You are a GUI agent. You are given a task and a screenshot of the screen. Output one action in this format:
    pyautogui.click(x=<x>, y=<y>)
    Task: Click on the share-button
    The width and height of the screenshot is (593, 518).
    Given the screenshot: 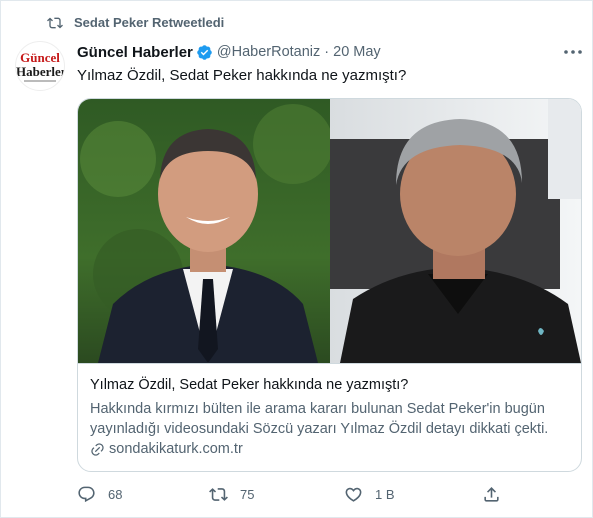 What is the action you would take?
    pyautogui.click(x=491, y=494)
    